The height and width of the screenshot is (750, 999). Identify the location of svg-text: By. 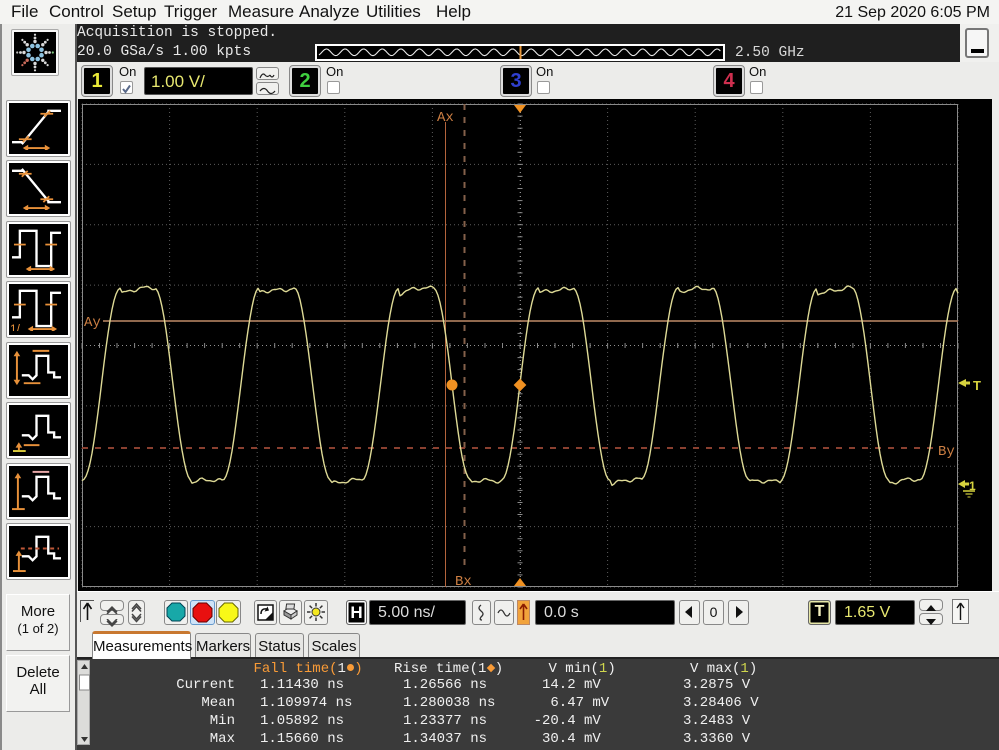
(946, 452).